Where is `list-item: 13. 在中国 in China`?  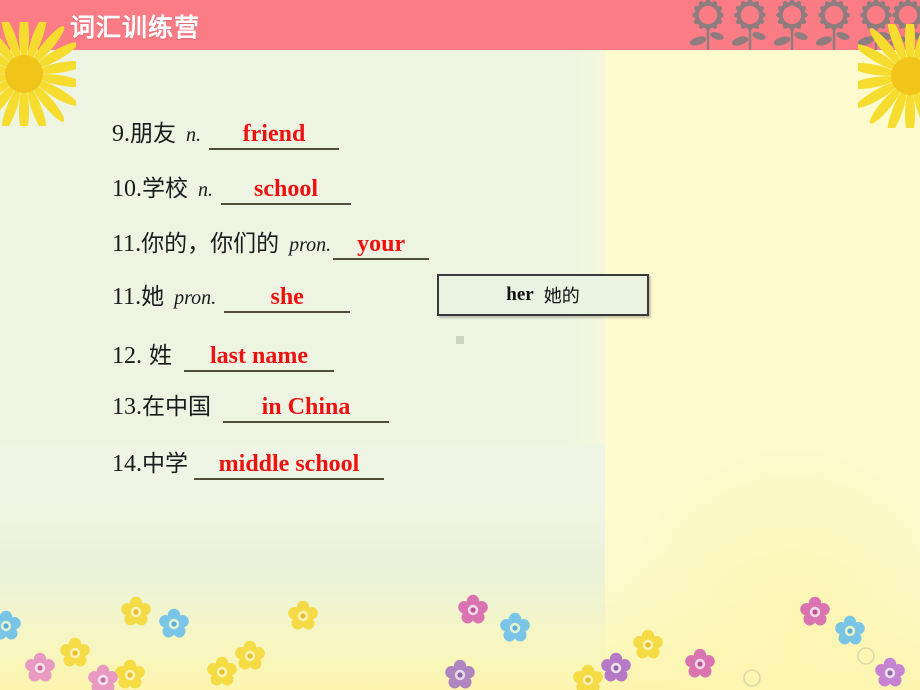
list-item: 13. 在中国 in China is located at coordinates (250, 405).